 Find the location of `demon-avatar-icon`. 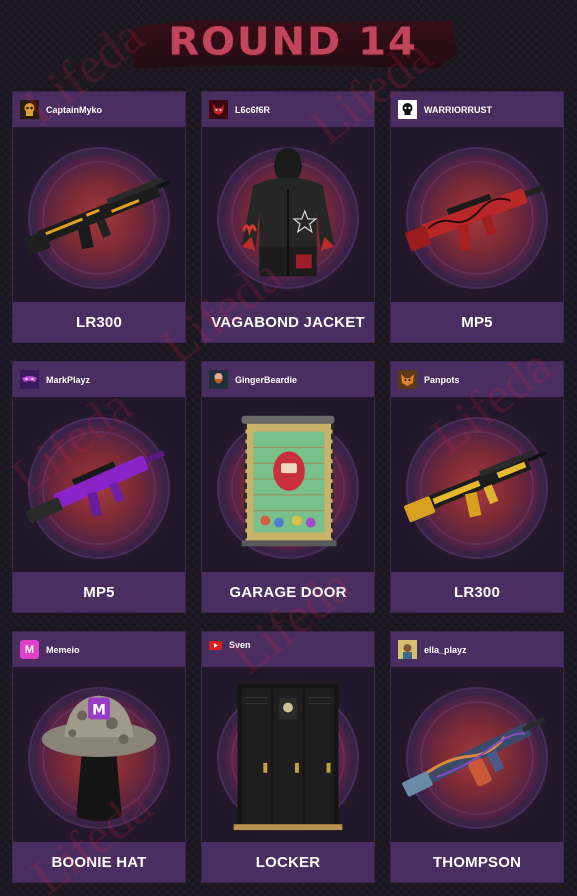

demon-avatar-icon is located at coordinates (218, 109).